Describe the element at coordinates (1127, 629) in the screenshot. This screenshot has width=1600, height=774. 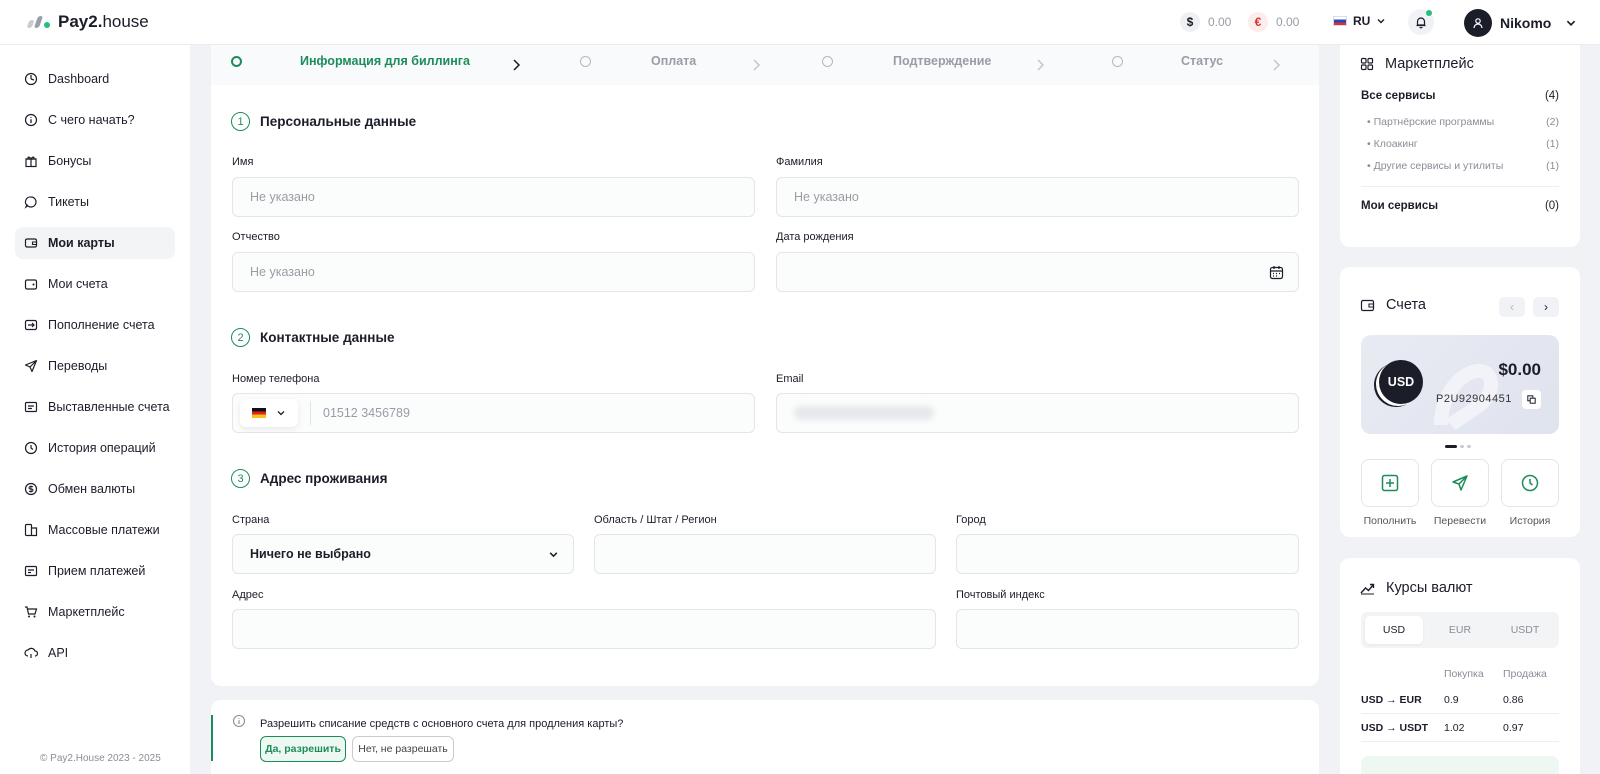
I see `zip-input` at that location.